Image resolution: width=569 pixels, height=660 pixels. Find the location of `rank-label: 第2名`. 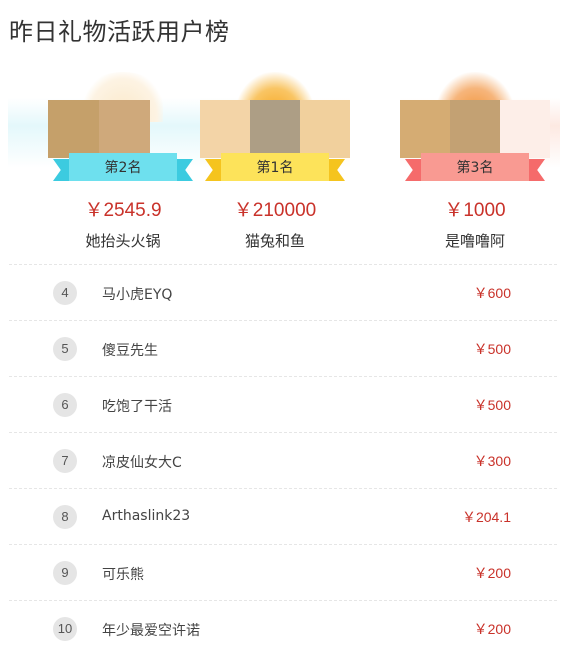

rank-label: 第2名 is located at coordinates (123, 167).